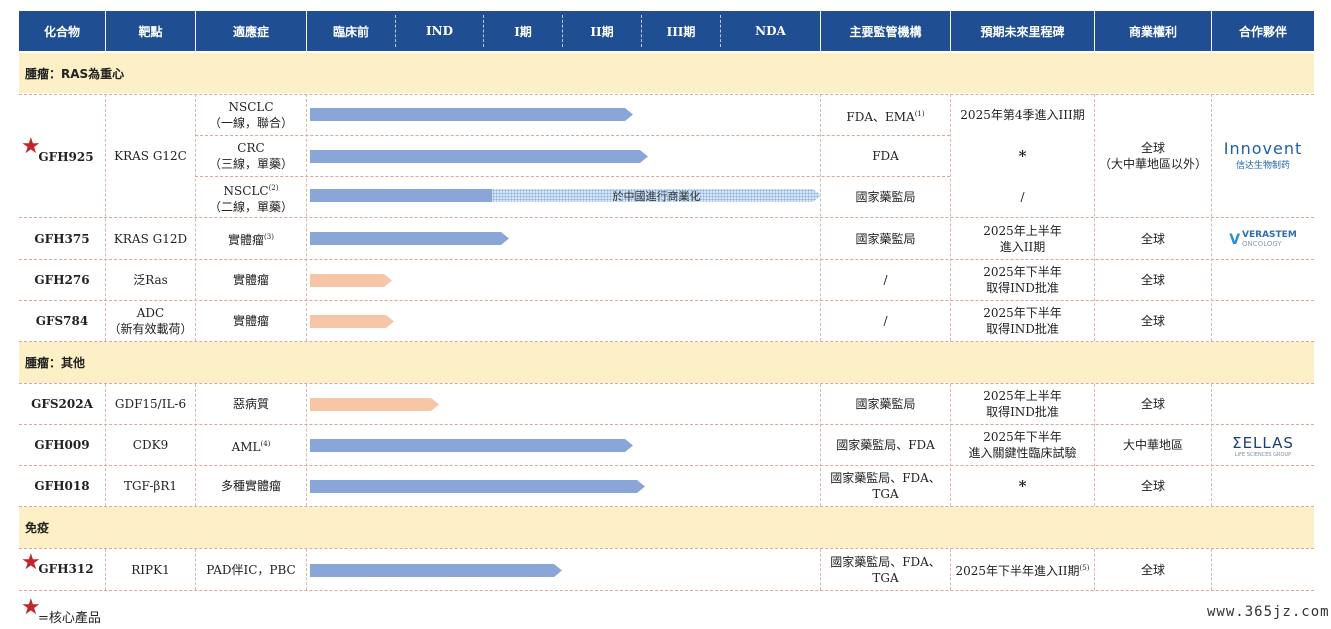 This screenshot has width=1331, height=629. I want to click on header-regulator: 主要監管機構, so click(885, 31).